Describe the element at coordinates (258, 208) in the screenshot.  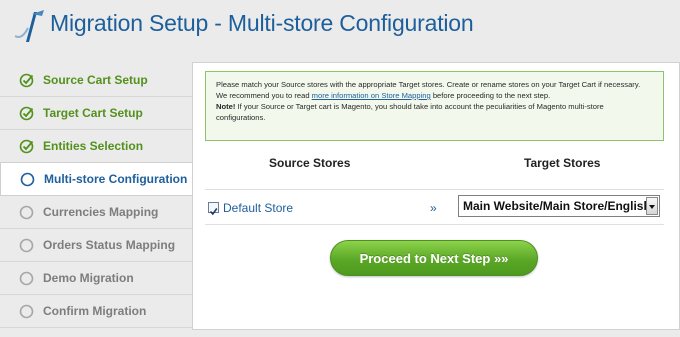
I see `source-store-name: Default Store` at that location.